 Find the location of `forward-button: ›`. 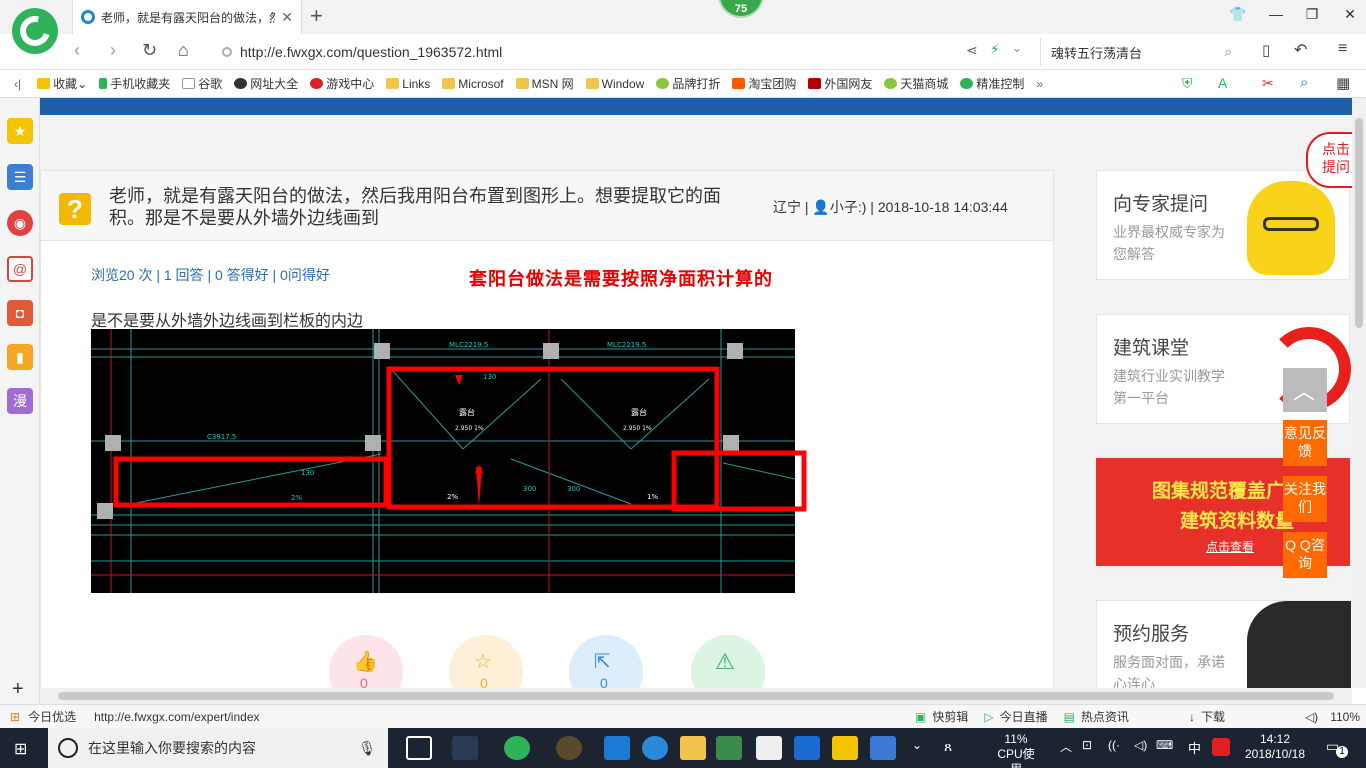

forward-button: › is located at coordinates (113, 50).